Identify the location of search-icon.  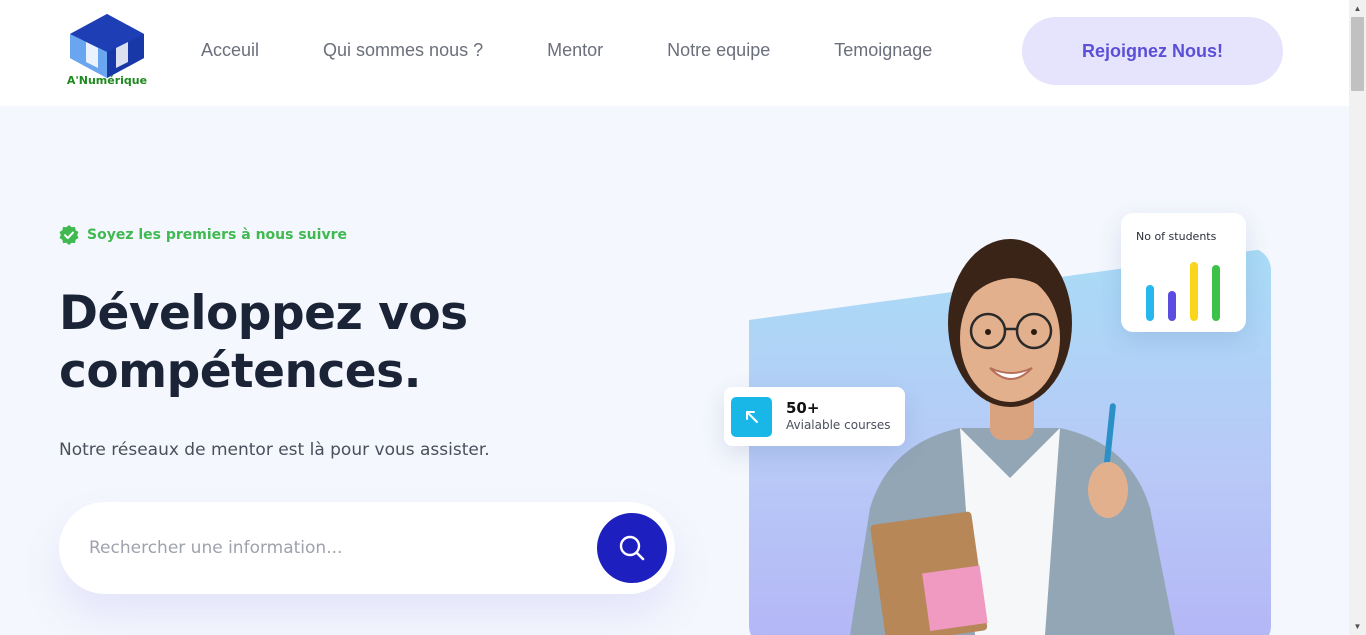
(632, 548).